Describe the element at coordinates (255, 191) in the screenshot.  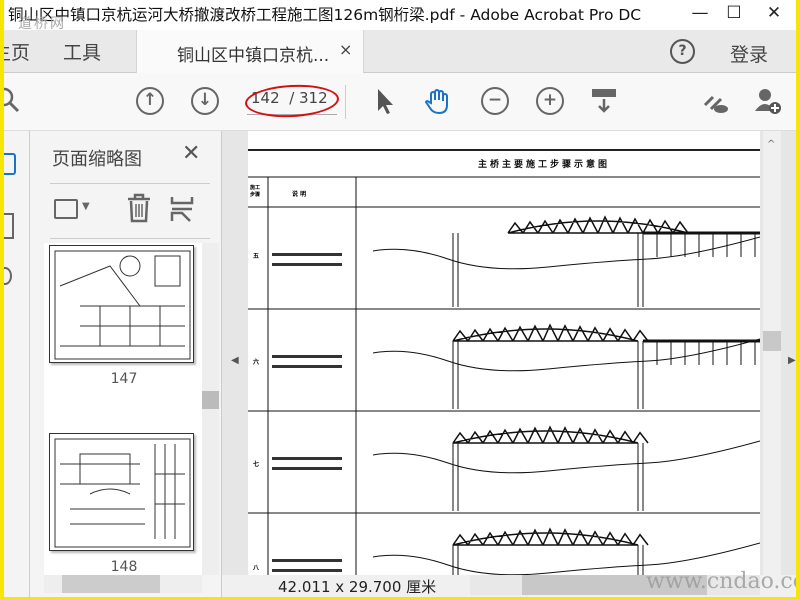
I see `header-step: 施工步骤` at that location.